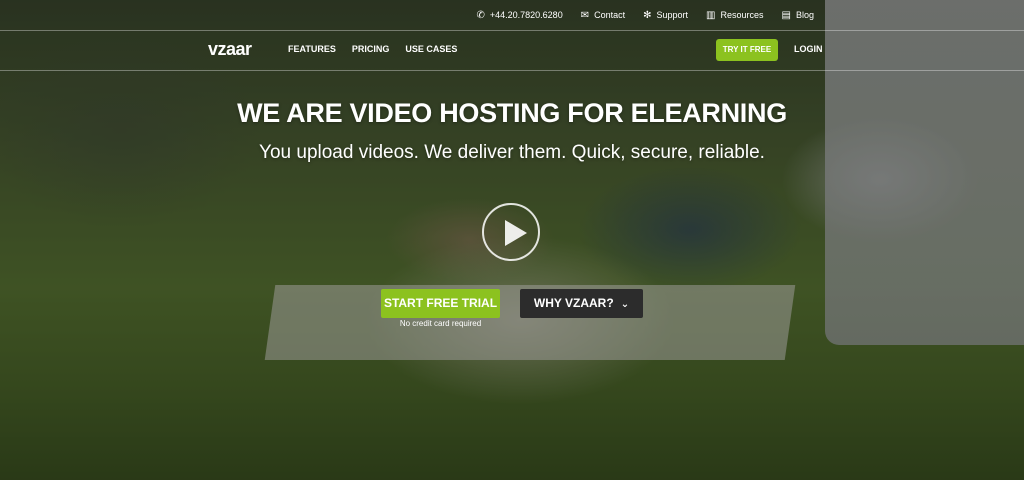 Image resolution: width=1024 pixels, height=480 pixels. What do you see at coordinates (512, 113) in the screenshot?
I see `hero-headline: WE ARE VIDEO HOSTING FOR ELEARNING` at bounding box center [512, 113].